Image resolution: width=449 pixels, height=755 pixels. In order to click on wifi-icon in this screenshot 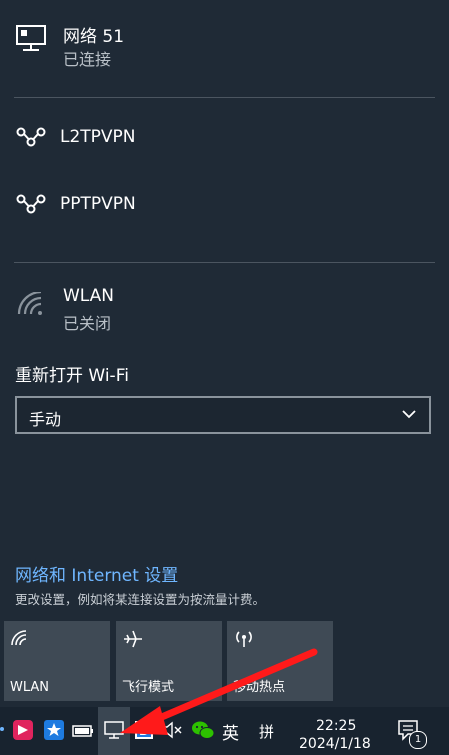, I will do `click(19, 638)`.